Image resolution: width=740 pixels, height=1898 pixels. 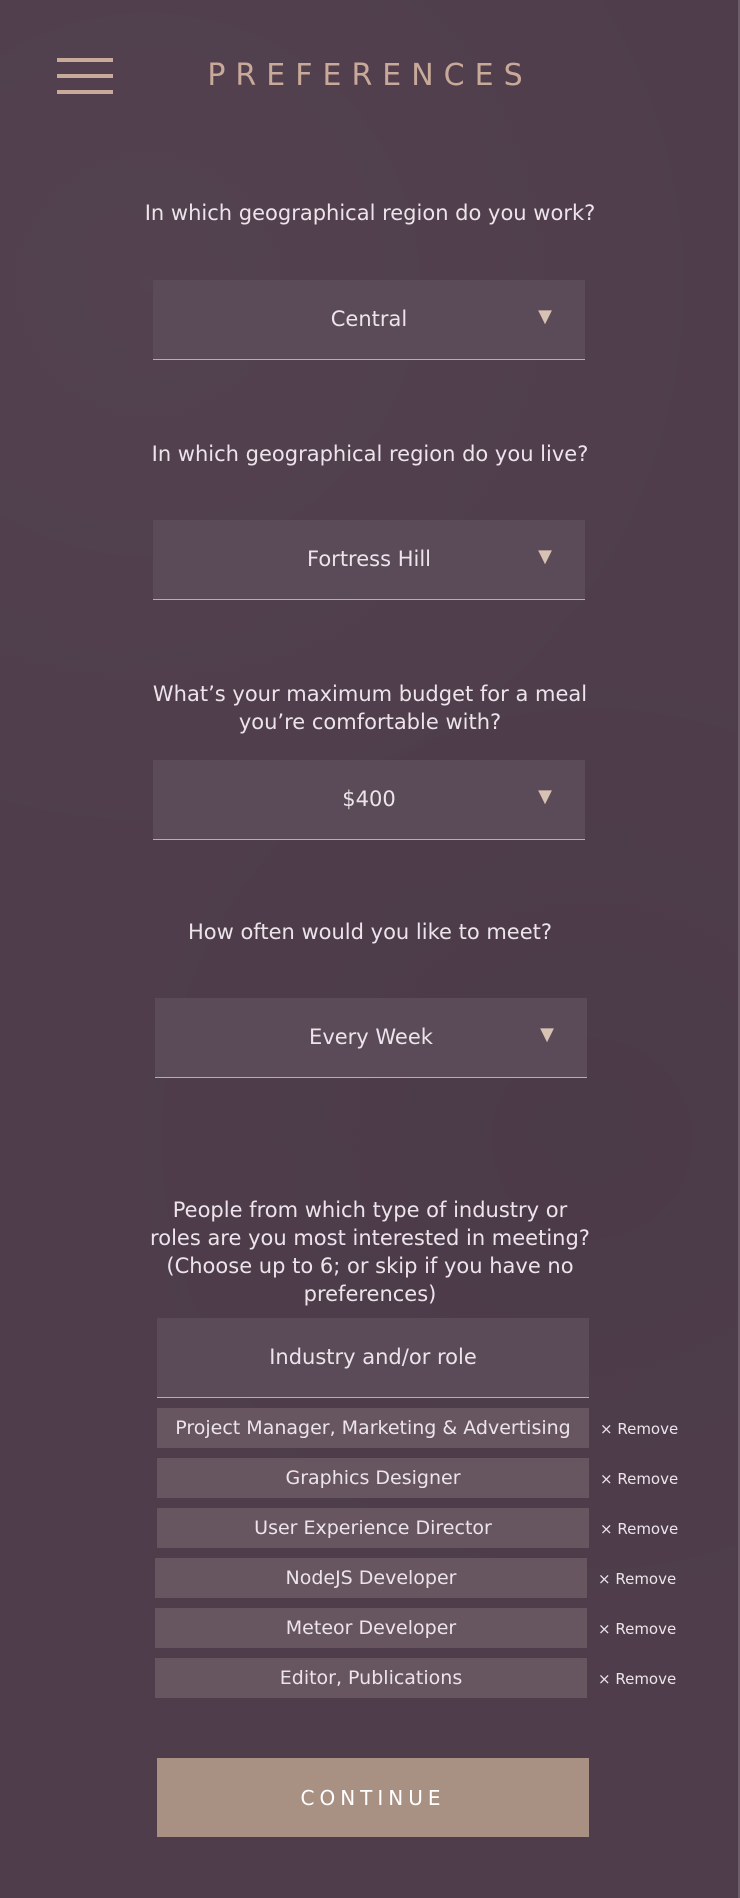 What do you see at coordinates (371, 1578) in the screenshot?
I see `role-tag: NodeJS Developer` at bounding box center [371, 1578].